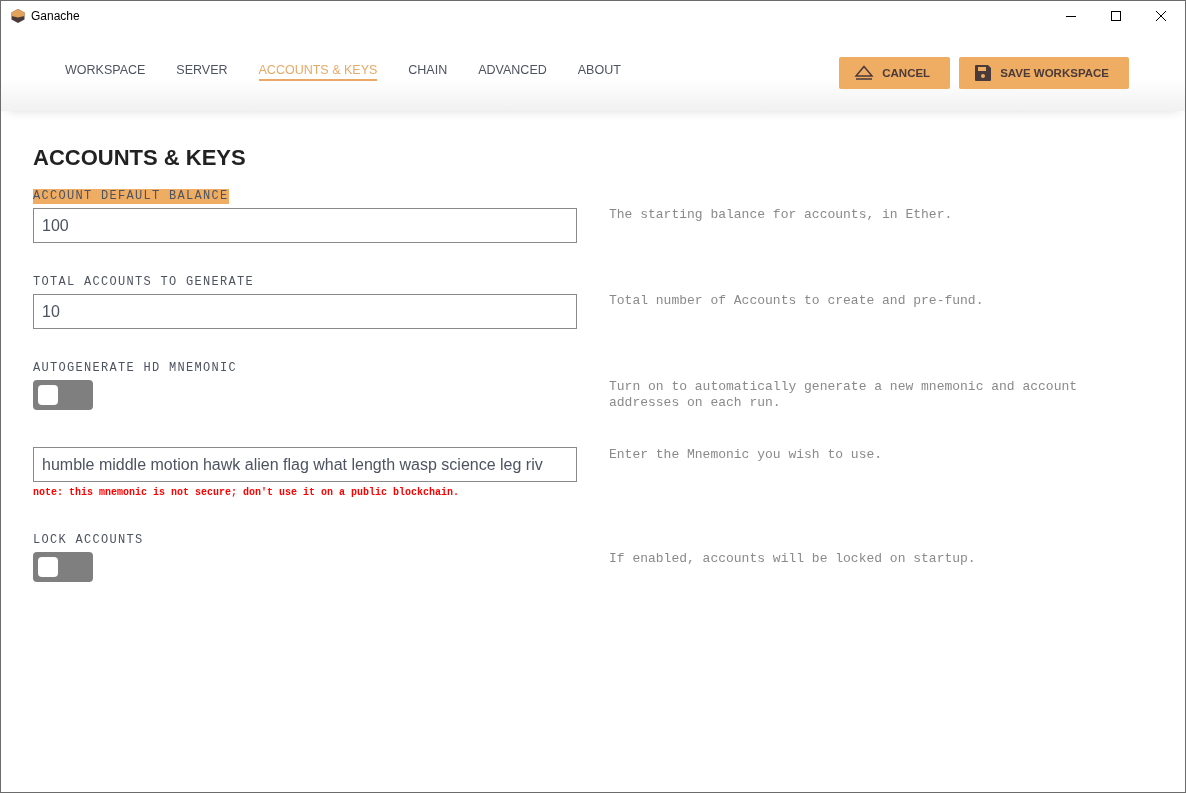 The width and height of the screenshot is (1186, 793). What do you see at coordinates (88, 540) in the screenshot?
I see `setting-label: LOCK ACCOUNTS` at bounding box center [88, 540].